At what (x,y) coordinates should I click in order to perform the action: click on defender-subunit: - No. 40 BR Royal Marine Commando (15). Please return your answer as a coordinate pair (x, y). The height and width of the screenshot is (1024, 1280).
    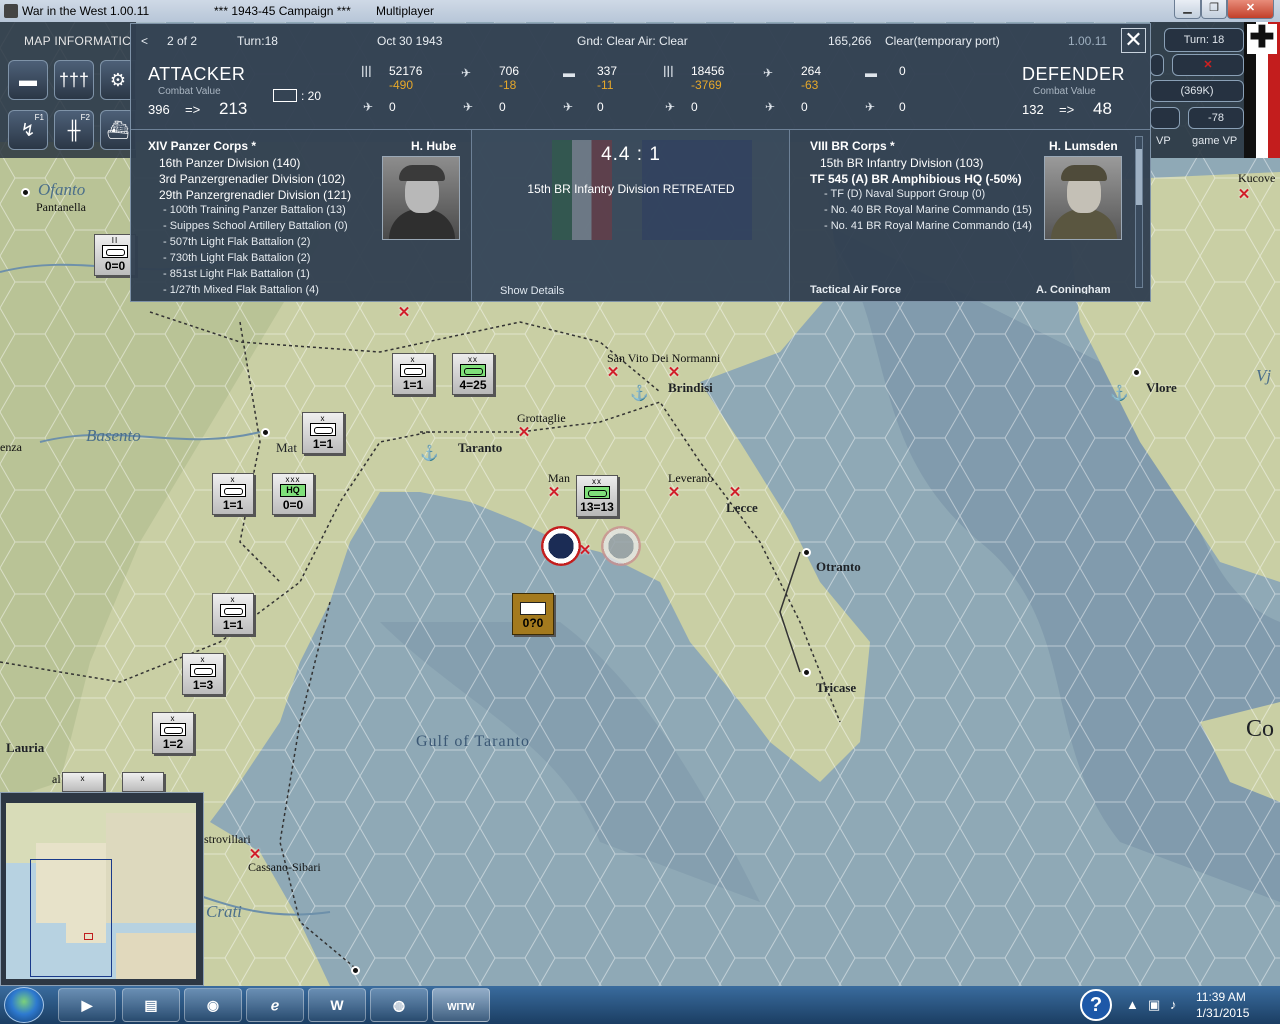
    Looking at the image, I should click on (928, 210).